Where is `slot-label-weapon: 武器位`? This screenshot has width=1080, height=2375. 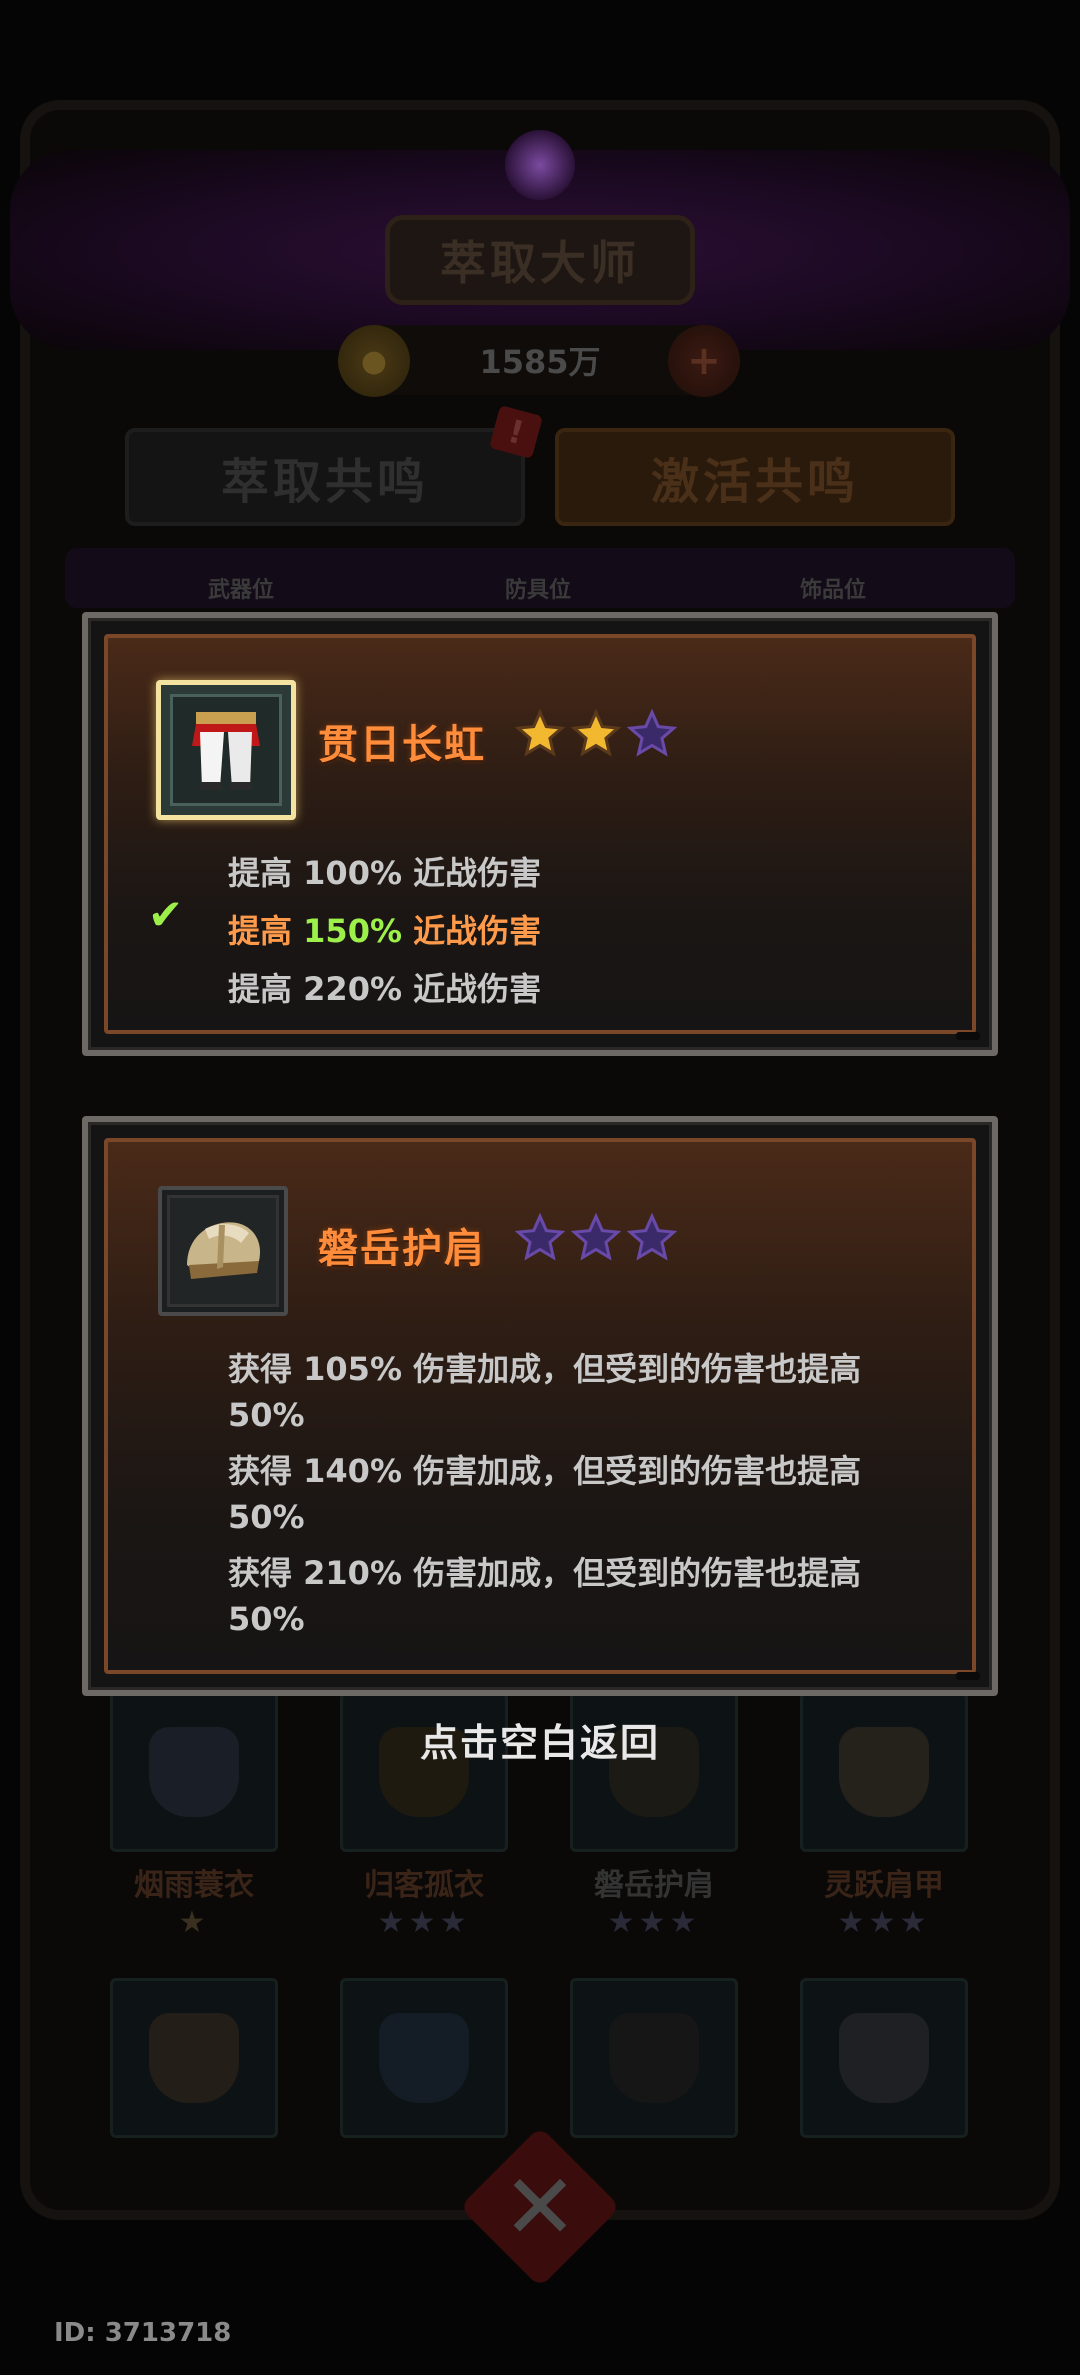
slot-label-weapon: 武器位 is located at coordinates (241, 590).